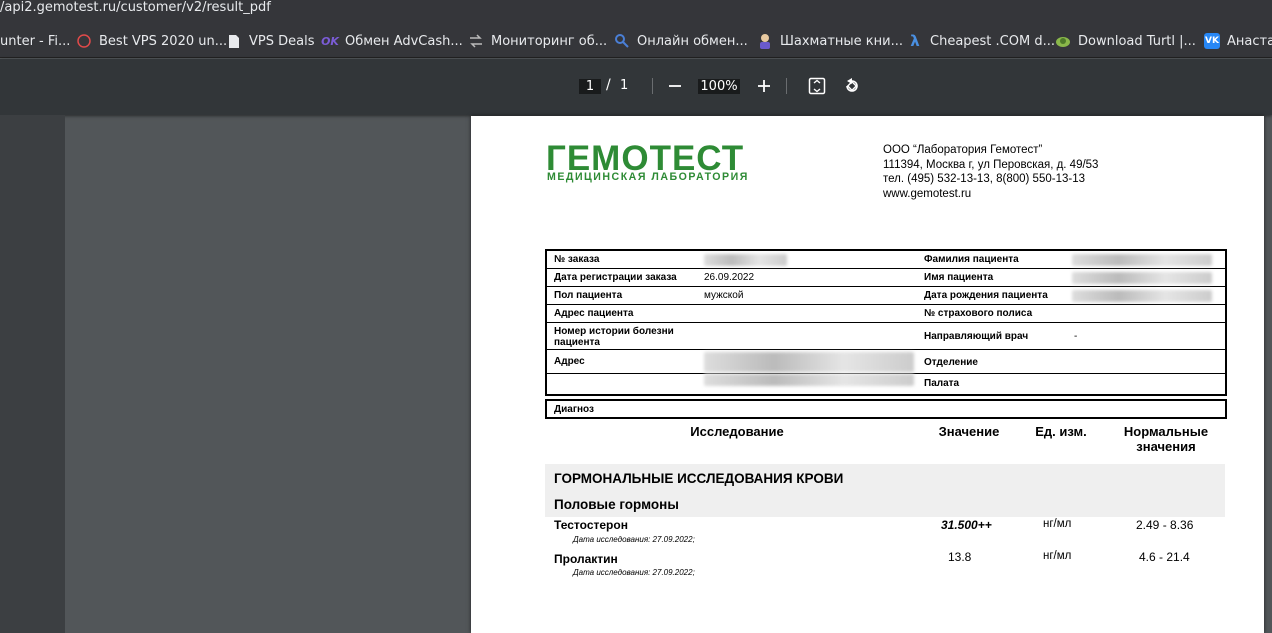 The image size is (1272, 633). I want to click on zoom-in-button, so click(764, 86).